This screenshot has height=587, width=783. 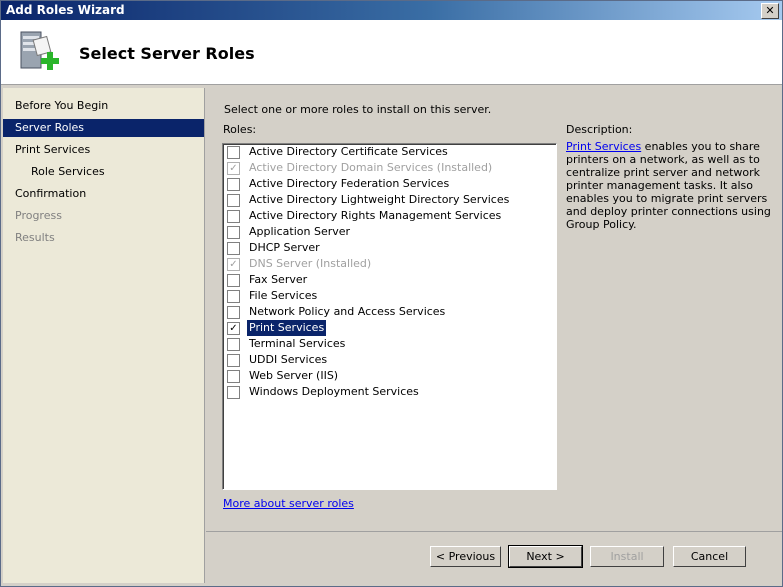 I want to click on page-title: Select Server Roles, so click(x=167, y=53).